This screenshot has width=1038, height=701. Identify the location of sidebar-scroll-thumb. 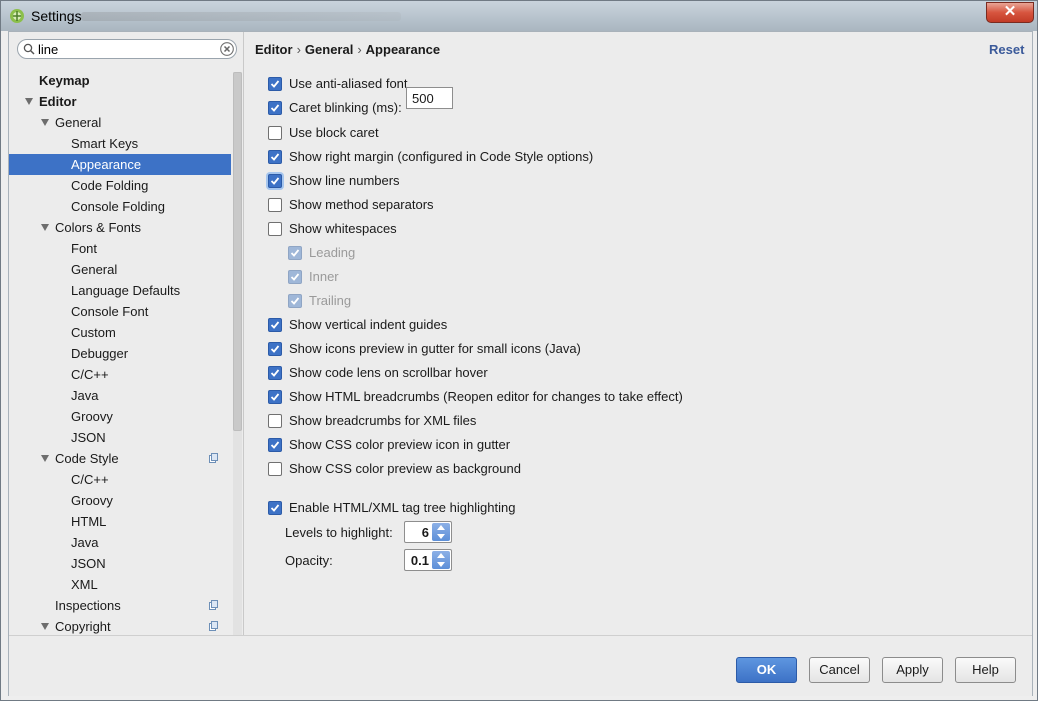
(237, 251).